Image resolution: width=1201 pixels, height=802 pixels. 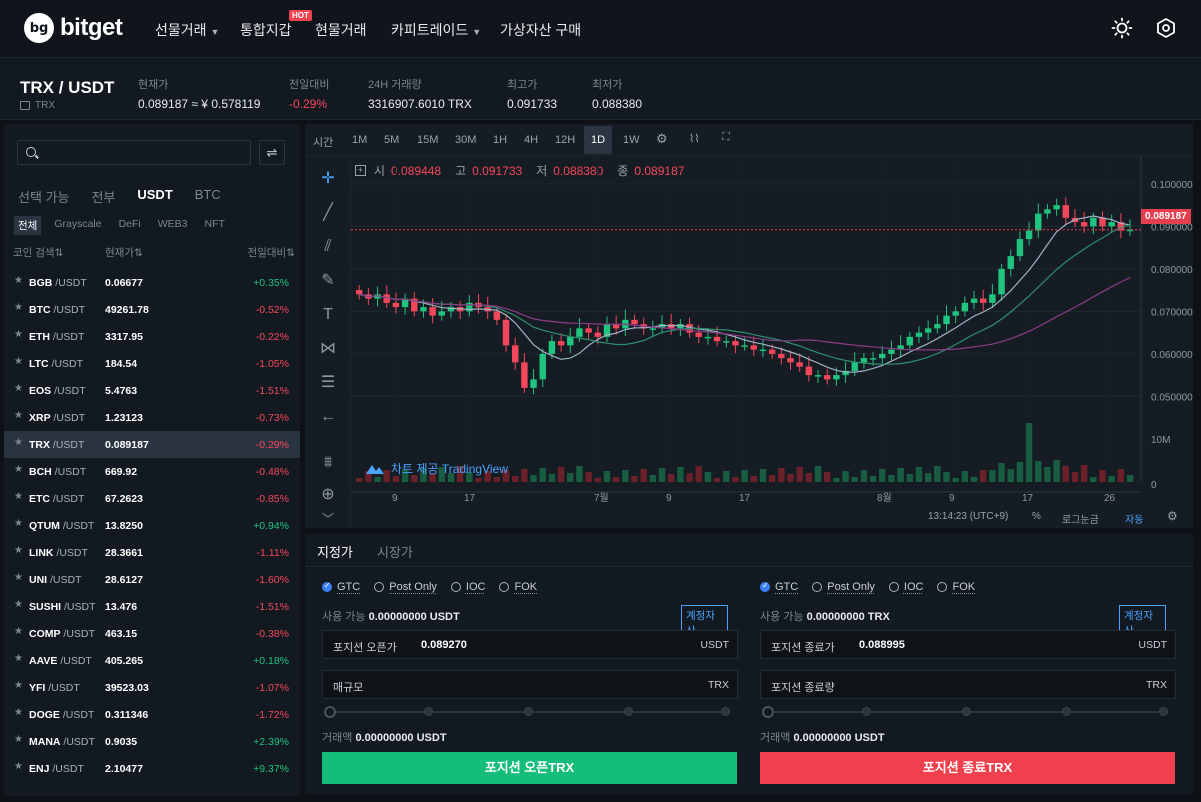 What do you see at coordinates (28, 225) in the screenshot?
I see `filter-all: 전체` at bounding box center [28, 225].